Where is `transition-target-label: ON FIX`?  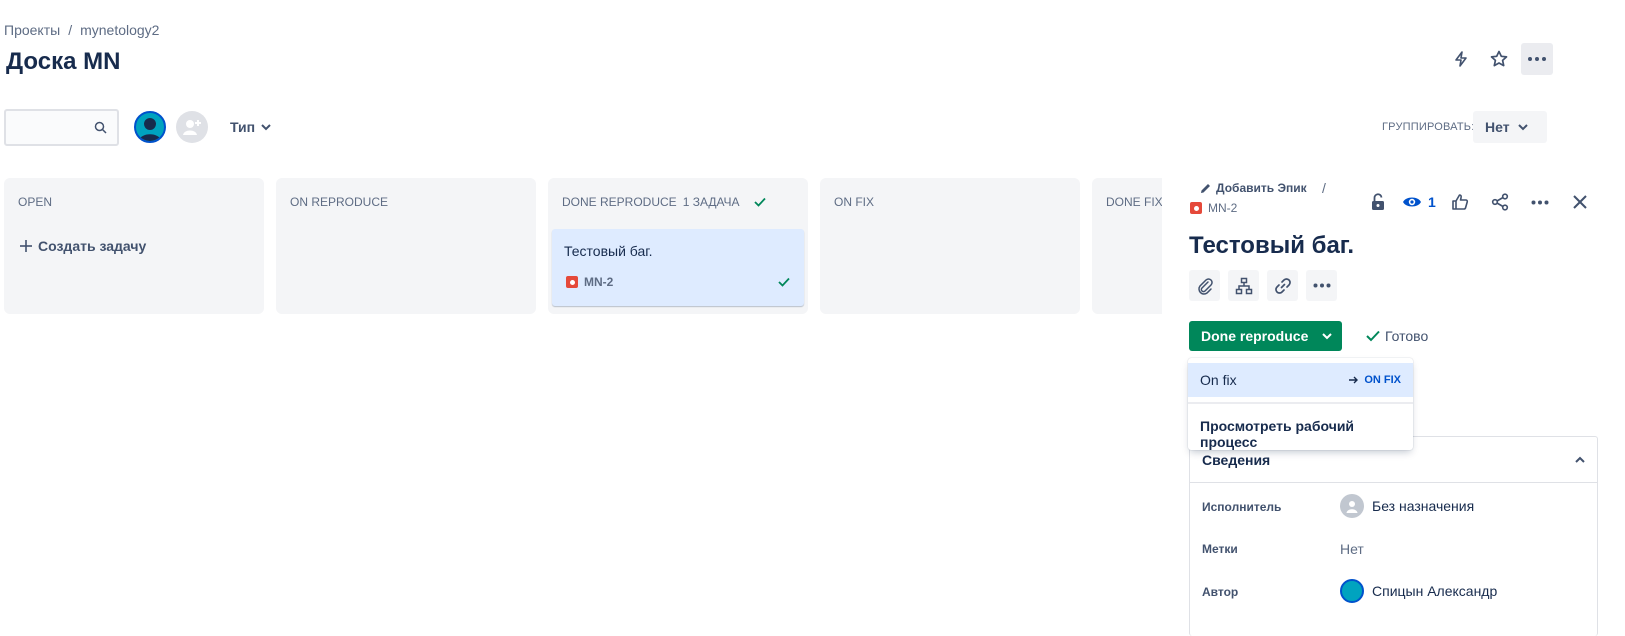 transition-target-label: ON FIX is located at coordinates (1382, 380).